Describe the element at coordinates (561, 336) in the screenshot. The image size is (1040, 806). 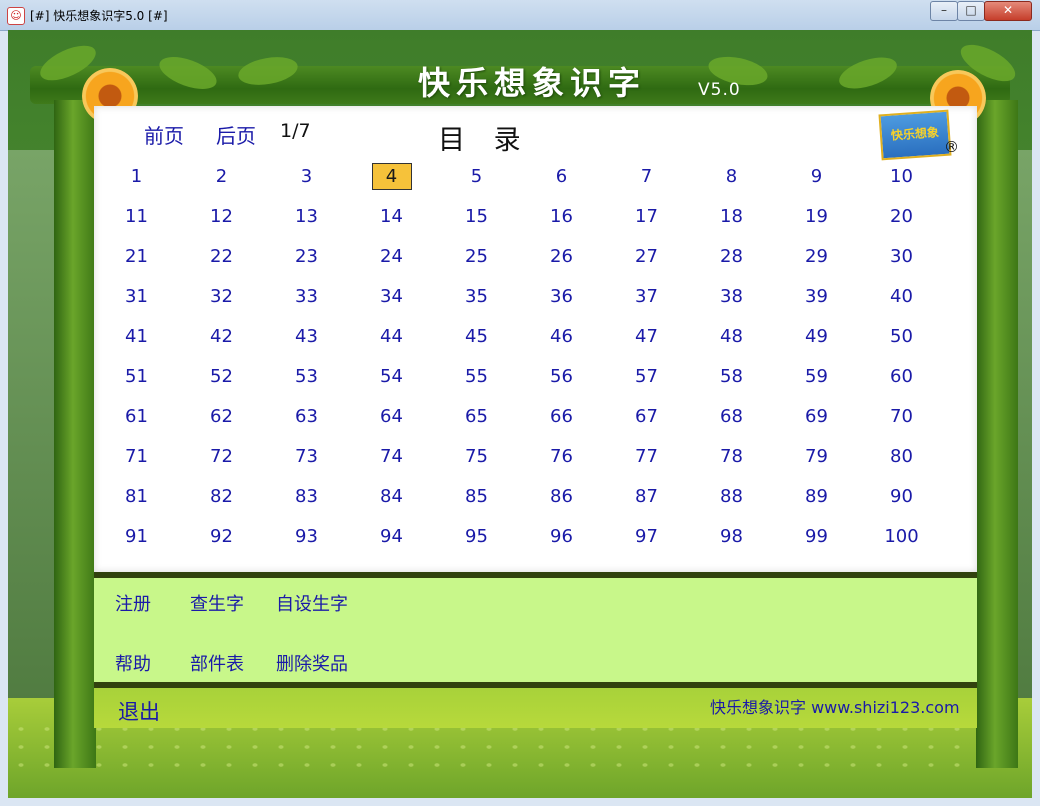
I see `lesson-item: 46` at that location.